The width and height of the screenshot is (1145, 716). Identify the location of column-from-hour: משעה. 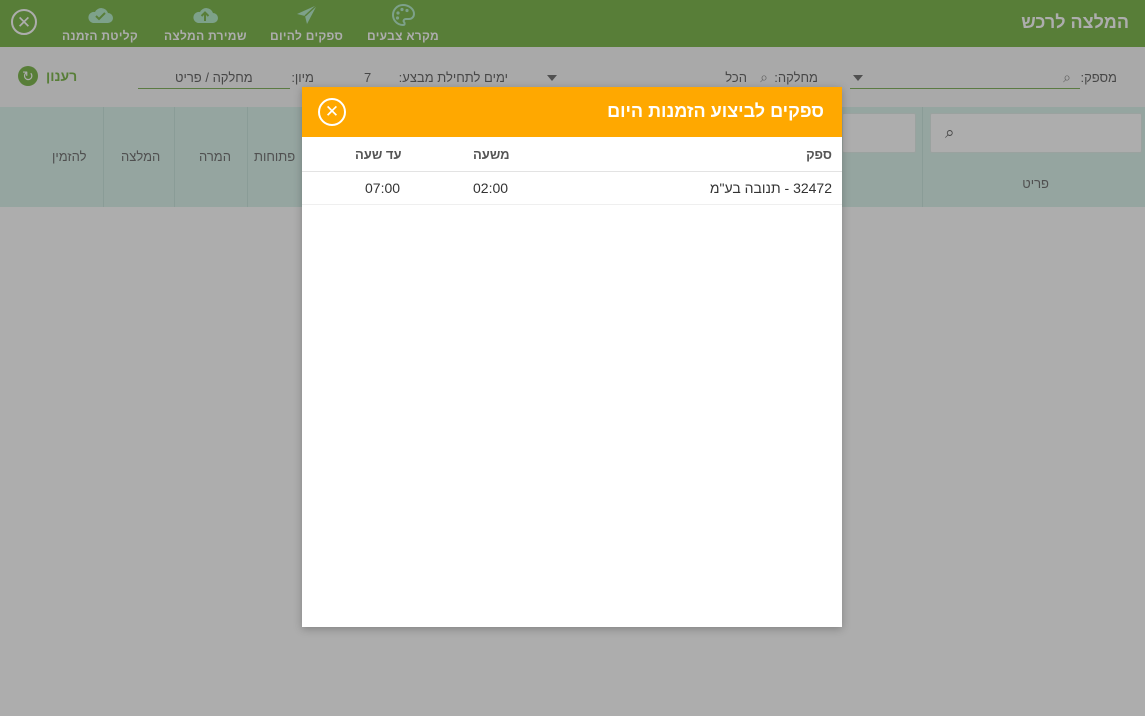
(491, 154).